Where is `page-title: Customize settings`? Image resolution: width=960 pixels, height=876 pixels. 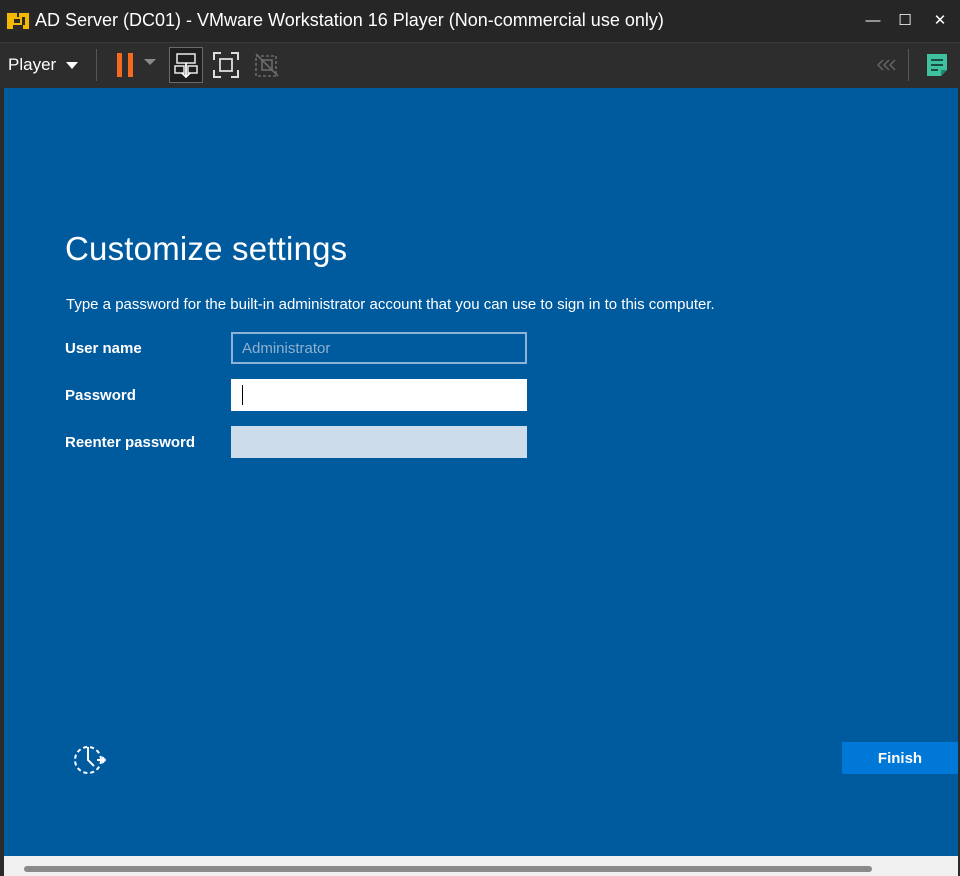
page-title: Customize settings is located at coordinates (206, 248).